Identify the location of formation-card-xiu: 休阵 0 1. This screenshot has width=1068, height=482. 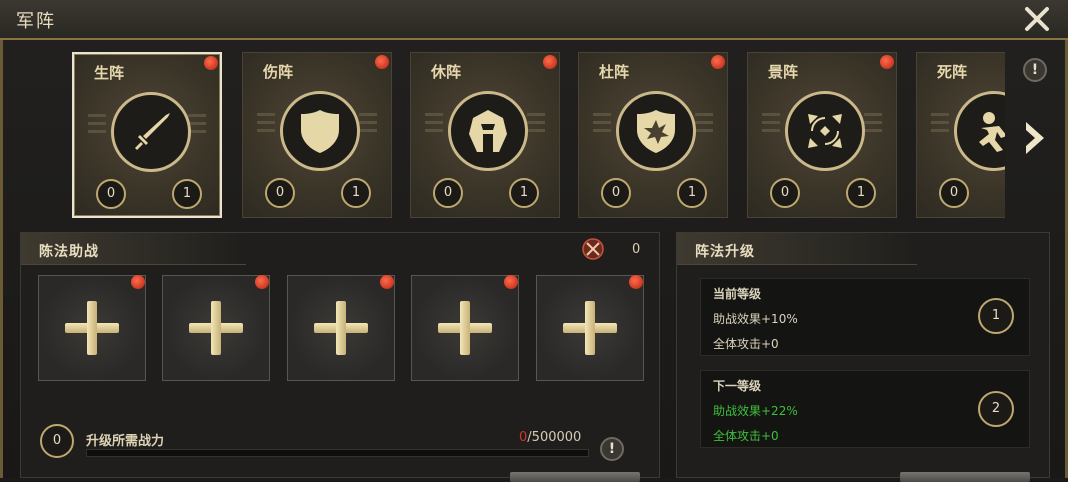
(485, 135).